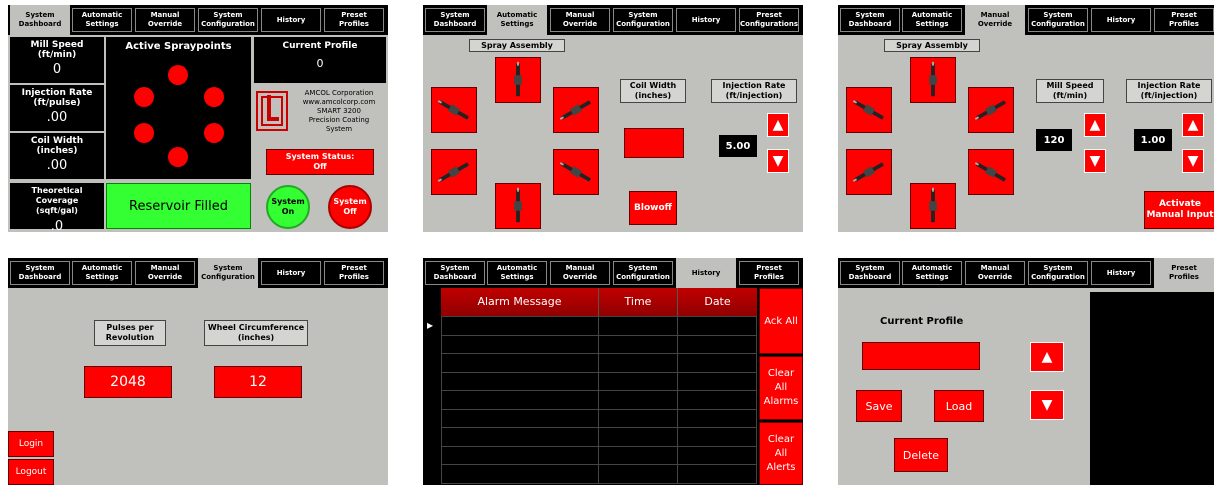 The height and width of the screenshot is (487, 1214). I want to click on wheel-circumference-input: 12, so click(258, 382).